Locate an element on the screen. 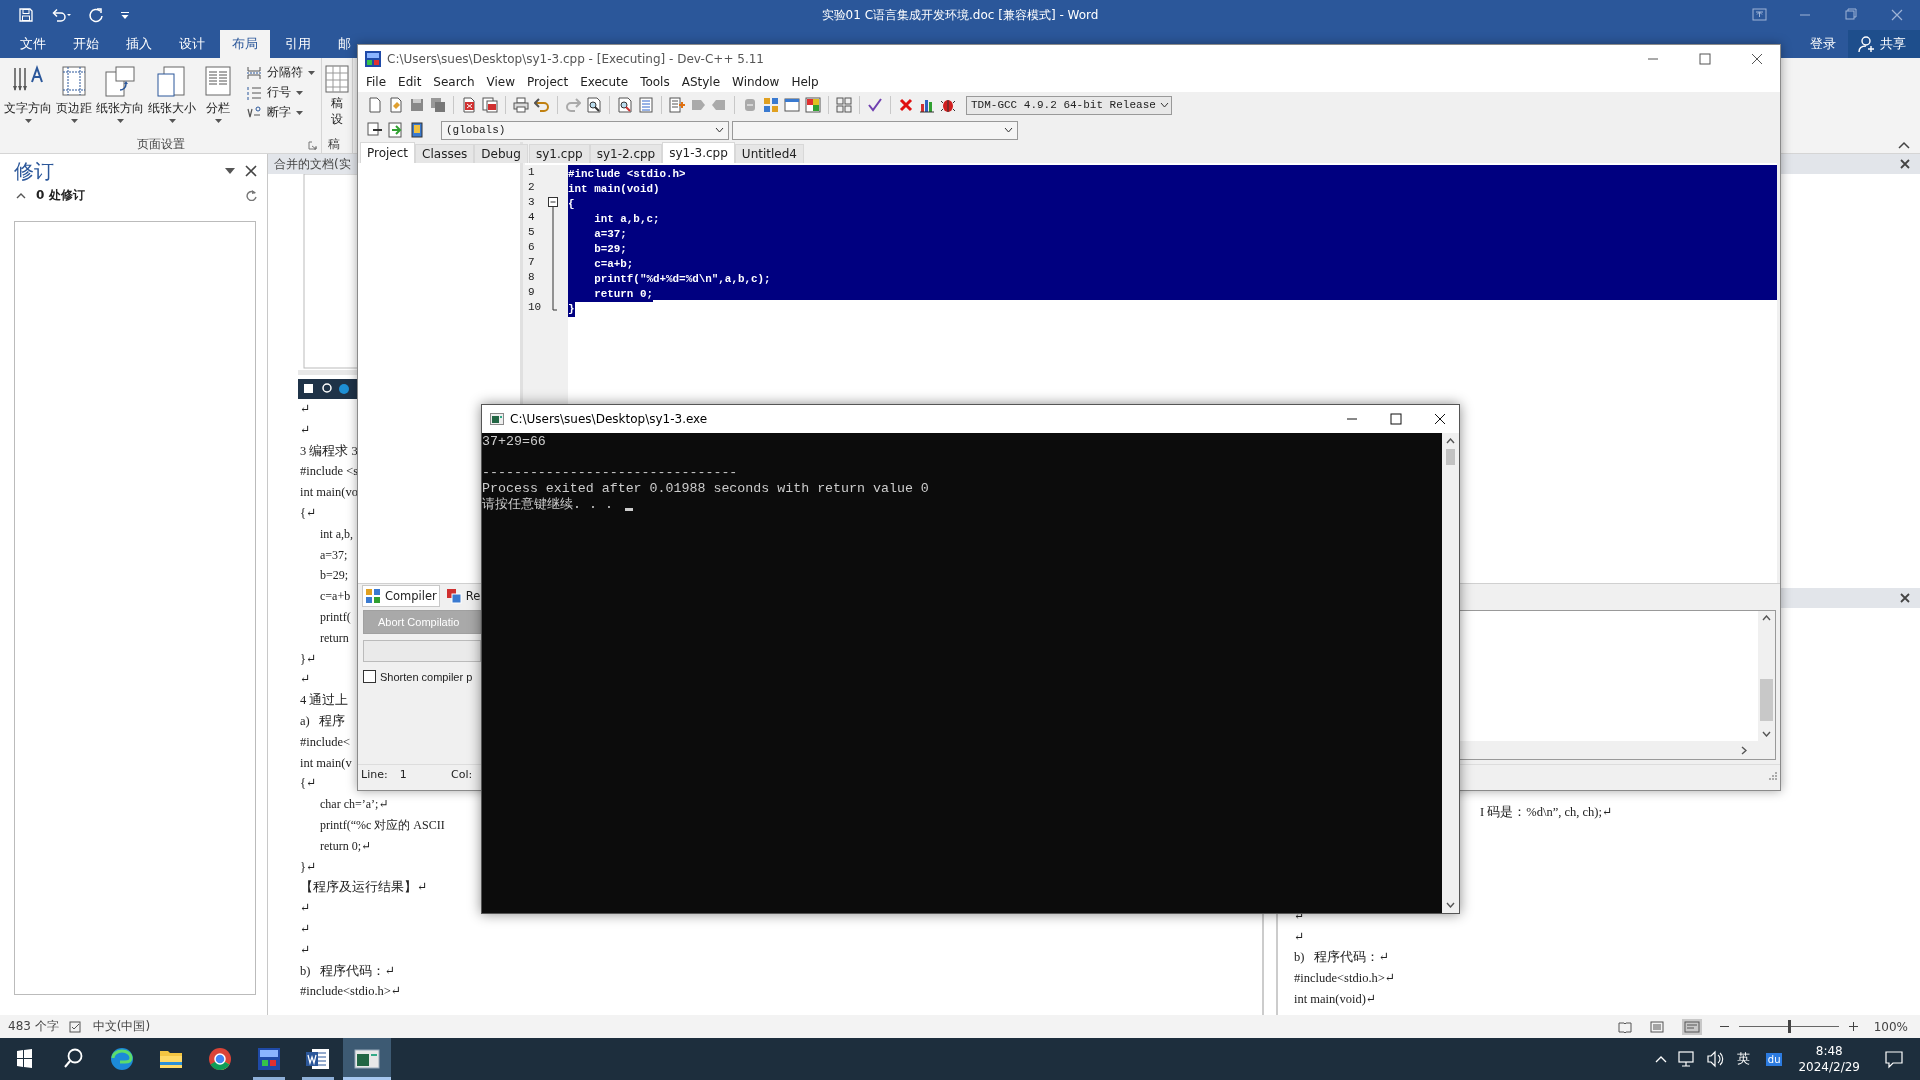 The height and width of the screenshot is (1080, 1920). share-button: 共享 is located at coordinates (1884, 44).